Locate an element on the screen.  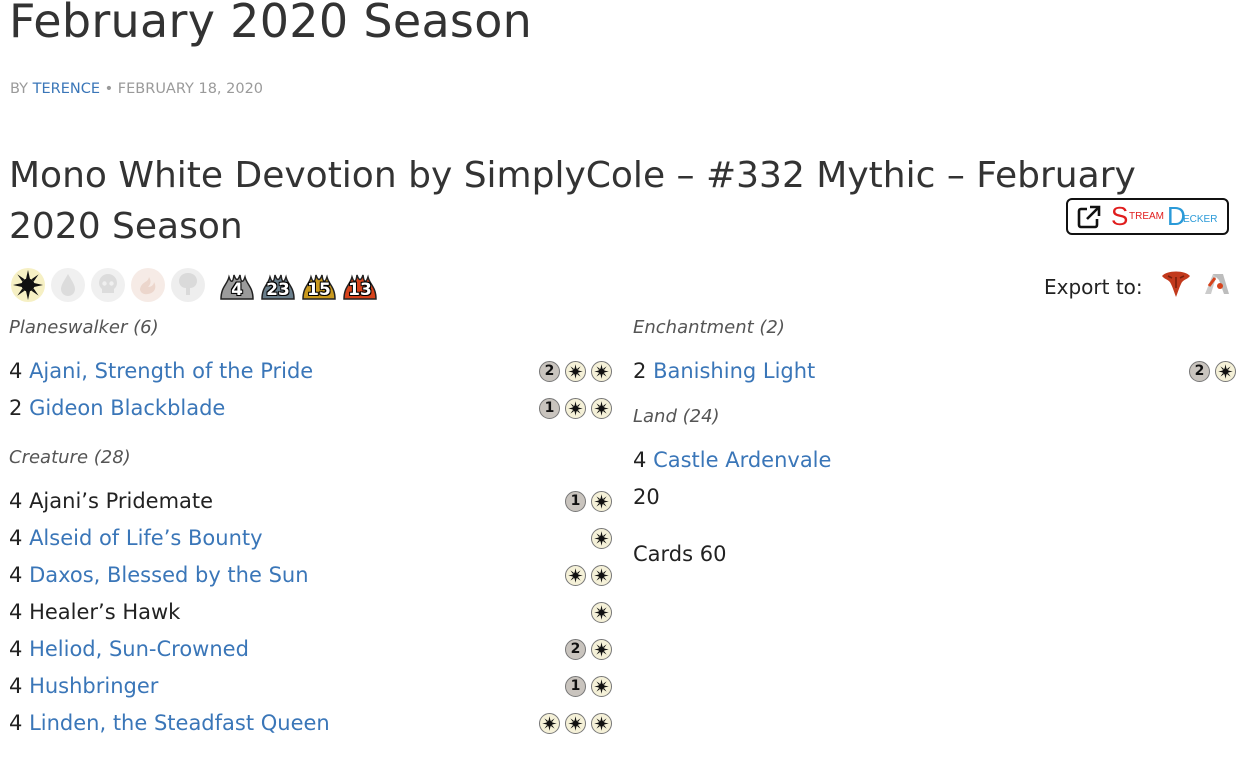
card-name-link: Ajani, Strength of the Pride is located at coordinates (171, 371).